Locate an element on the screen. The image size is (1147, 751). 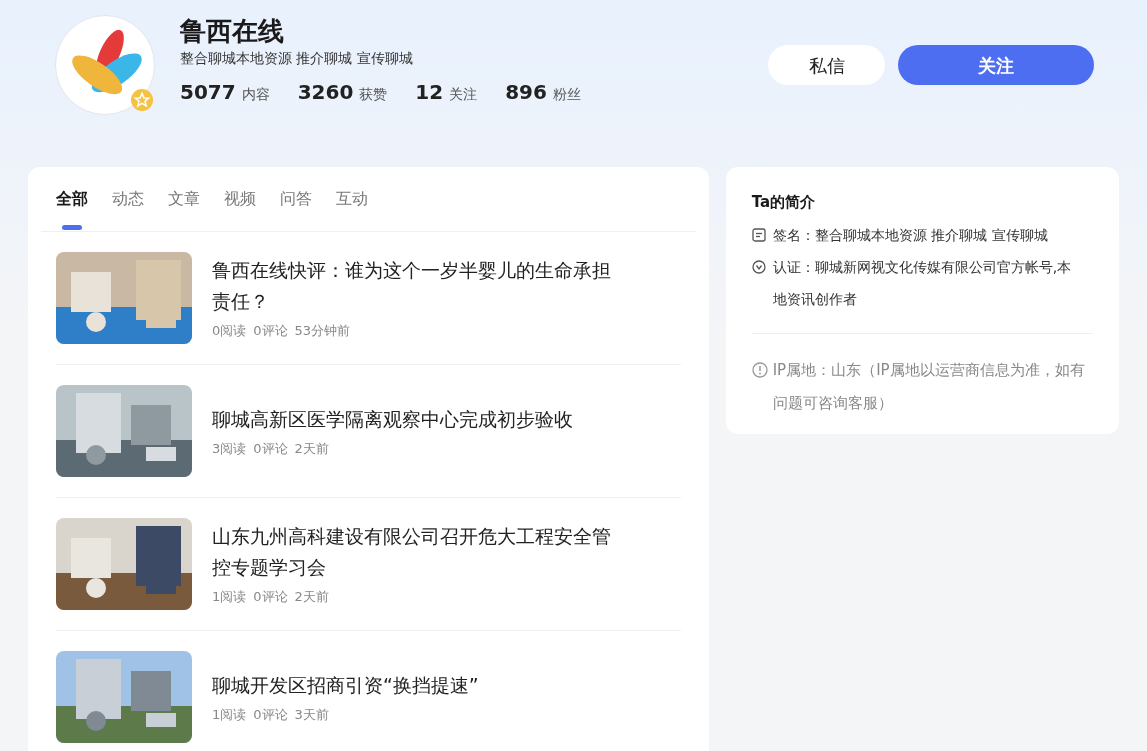
article-title: 山东九州高科建设有限公司召开危大工程安全管控专题学习会 is located at coordinates (412, 552).